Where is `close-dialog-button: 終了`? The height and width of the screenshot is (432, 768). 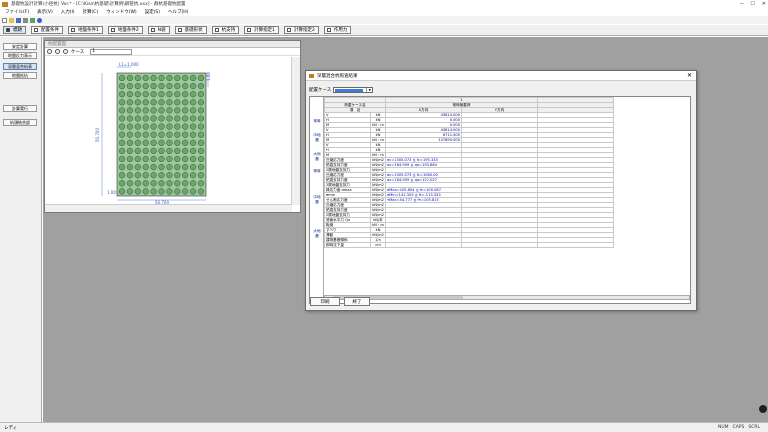
close-dialog-button: 終了 is located at coordinates (357, 301).